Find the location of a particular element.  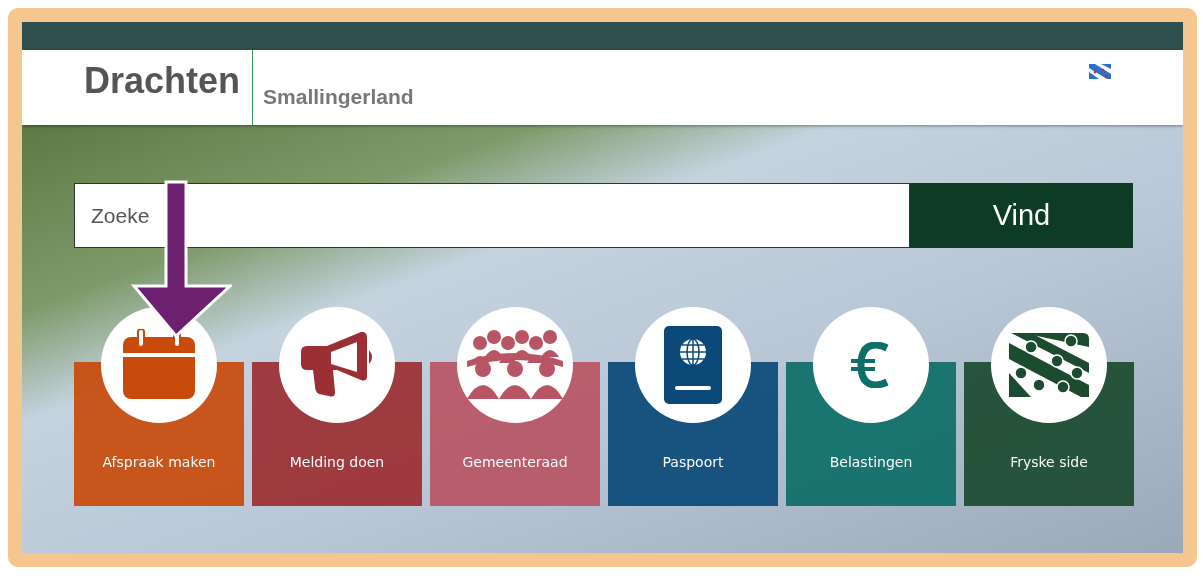

search-field: Zoeke is located at coordinates (492, 215).